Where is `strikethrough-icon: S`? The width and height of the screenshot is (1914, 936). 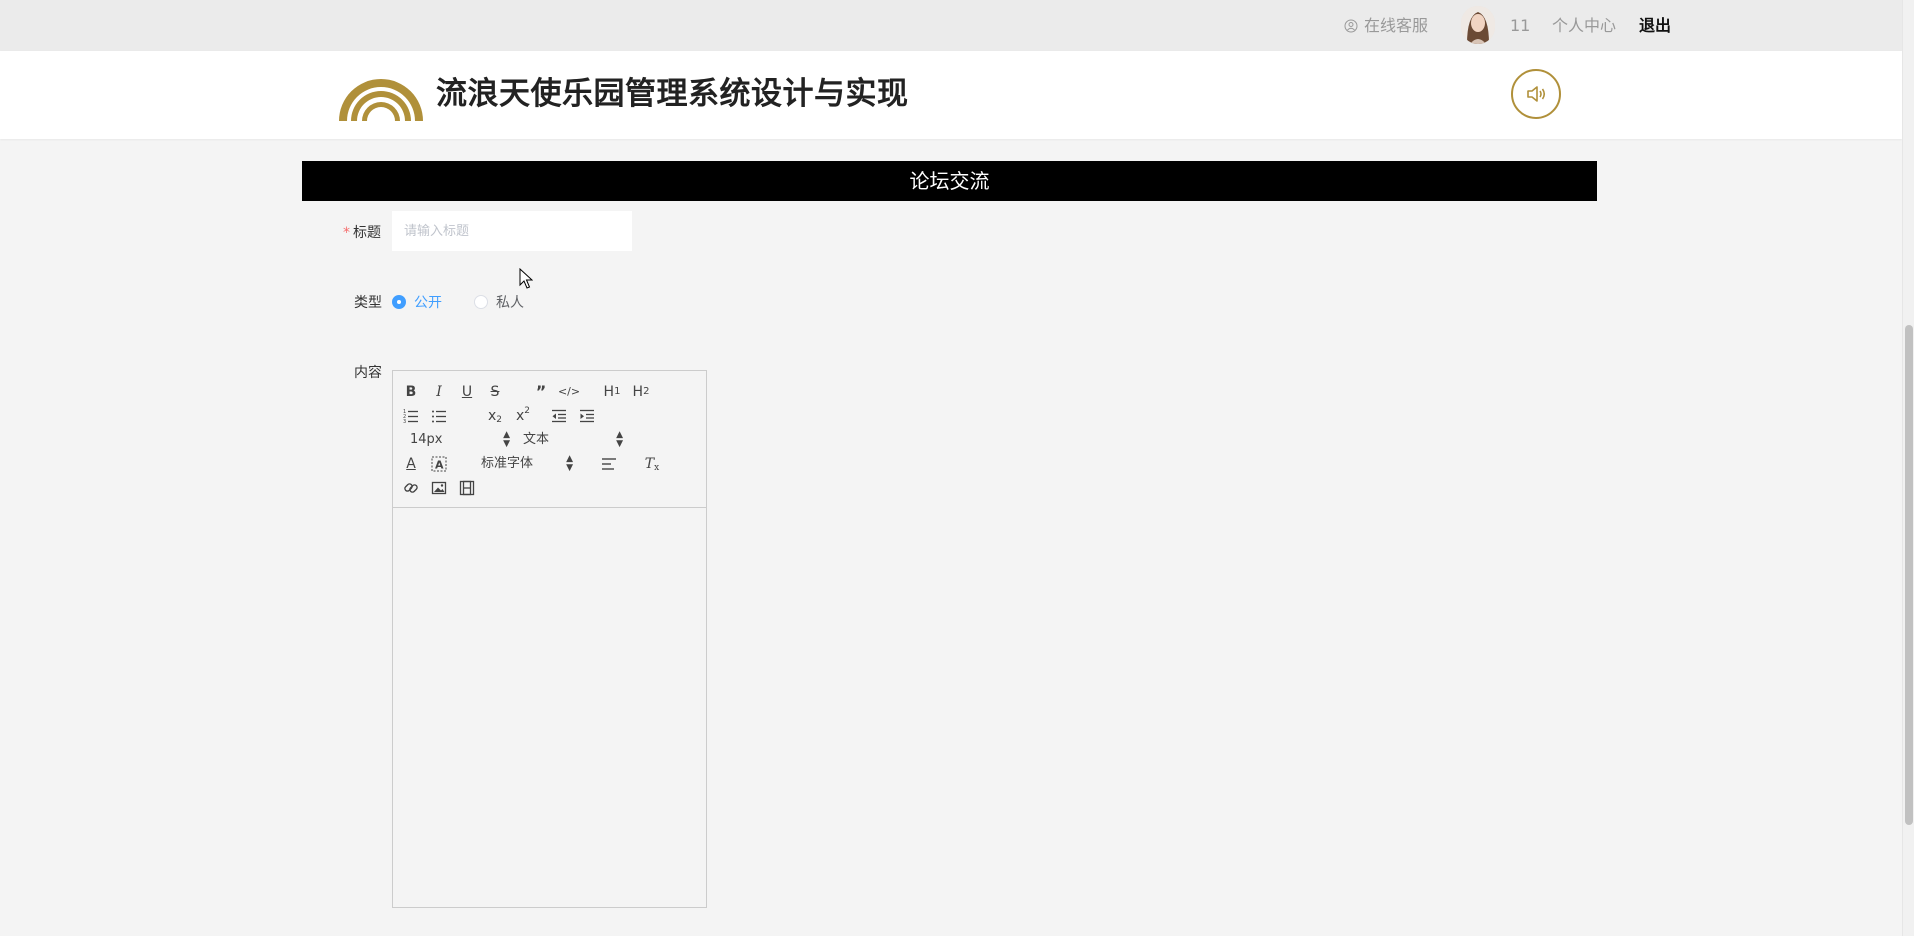 strikethrough-icon: S is located at coordinates (495, 392).